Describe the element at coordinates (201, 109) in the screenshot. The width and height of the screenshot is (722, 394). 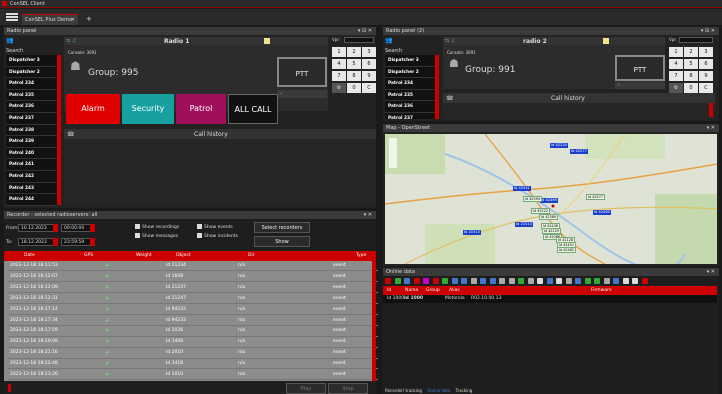
I see `patrol-button: Patrol` at that location.